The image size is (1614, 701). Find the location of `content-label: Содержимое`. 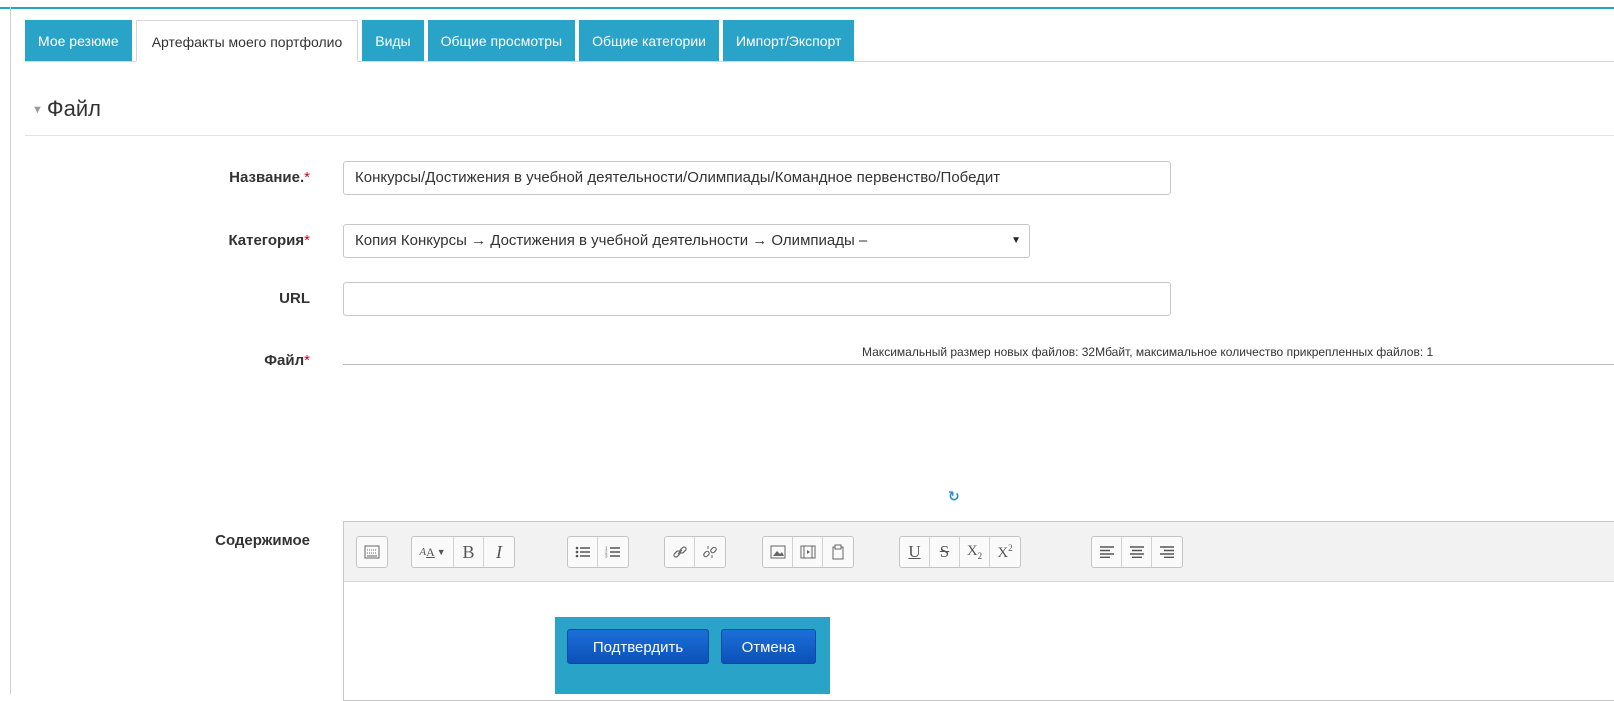

content-label: Содержимое is located at coordinates (262, 540).